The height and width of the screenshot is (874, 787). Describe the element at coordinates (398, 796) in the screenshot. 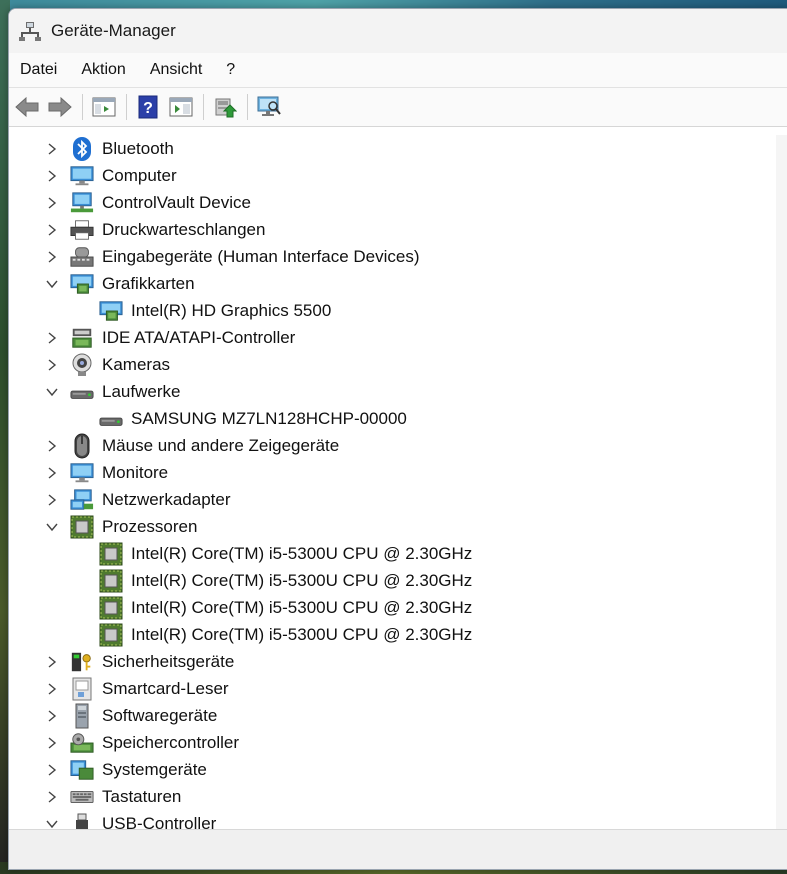

I see `tree-category: Tastaturen` at that location.